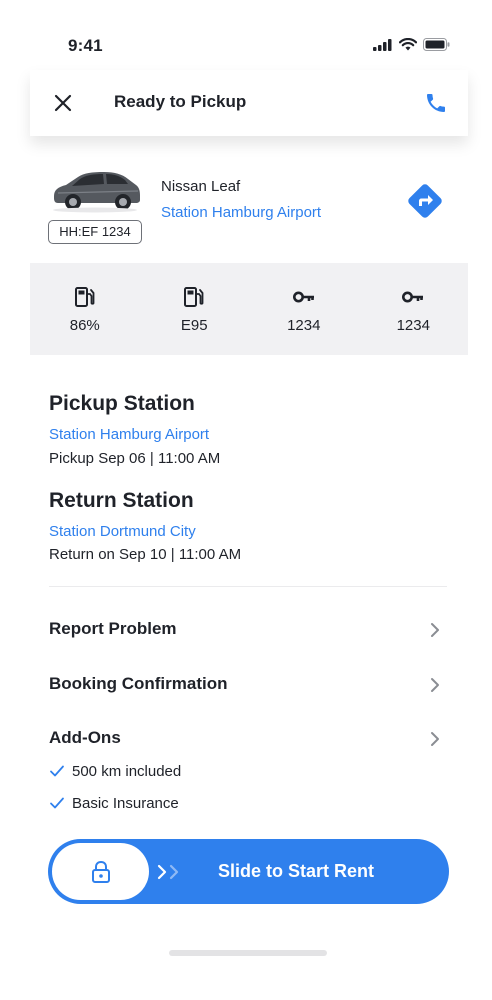 The height and width of the screenshot is (1000, 492). Describe the element at coordinates (436, 103) in the screenshot. I see `phone-icon` at that location.